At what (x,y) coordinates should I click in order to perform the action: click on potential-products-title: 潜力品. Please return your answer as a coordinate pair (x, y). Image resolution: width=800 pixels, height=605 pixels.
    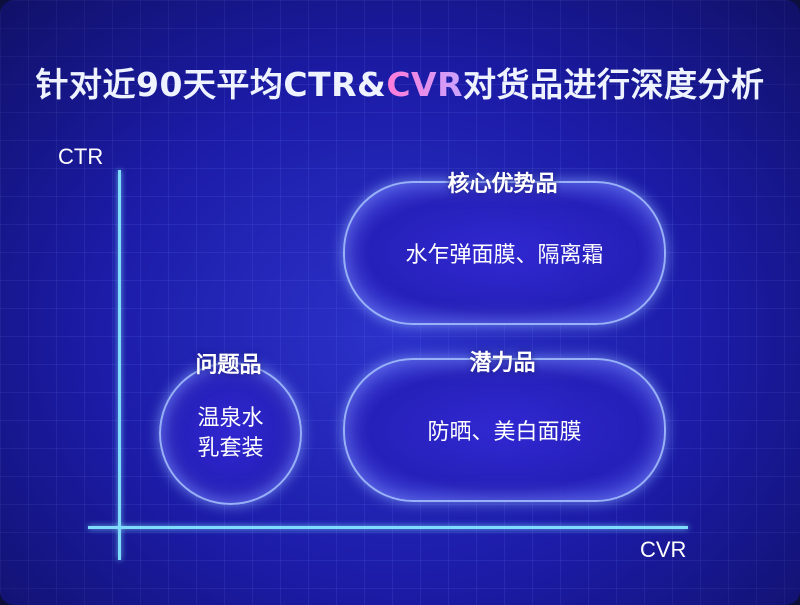
    Looking at the image, I should click on (502, 363).